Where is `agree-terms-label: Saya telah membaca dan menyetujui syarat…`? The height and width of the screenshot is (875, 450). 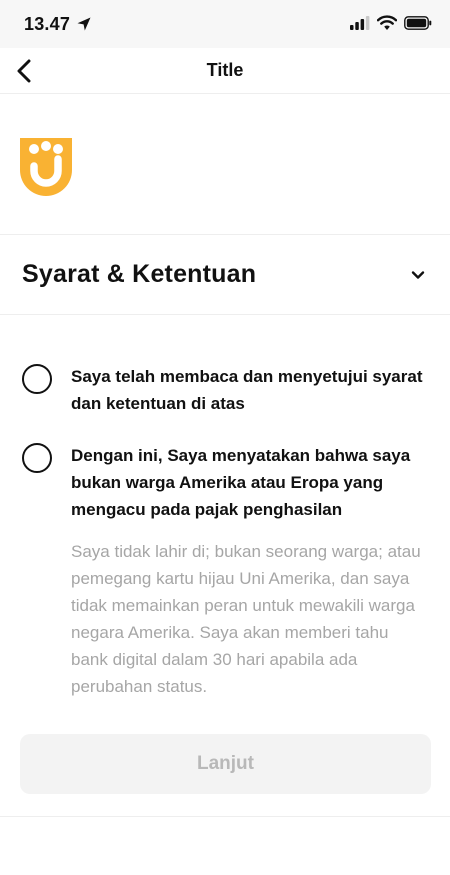 agree-terms-label: Saya telah membaca dan menyetujui syarat… is located at coordinates (247, 390).